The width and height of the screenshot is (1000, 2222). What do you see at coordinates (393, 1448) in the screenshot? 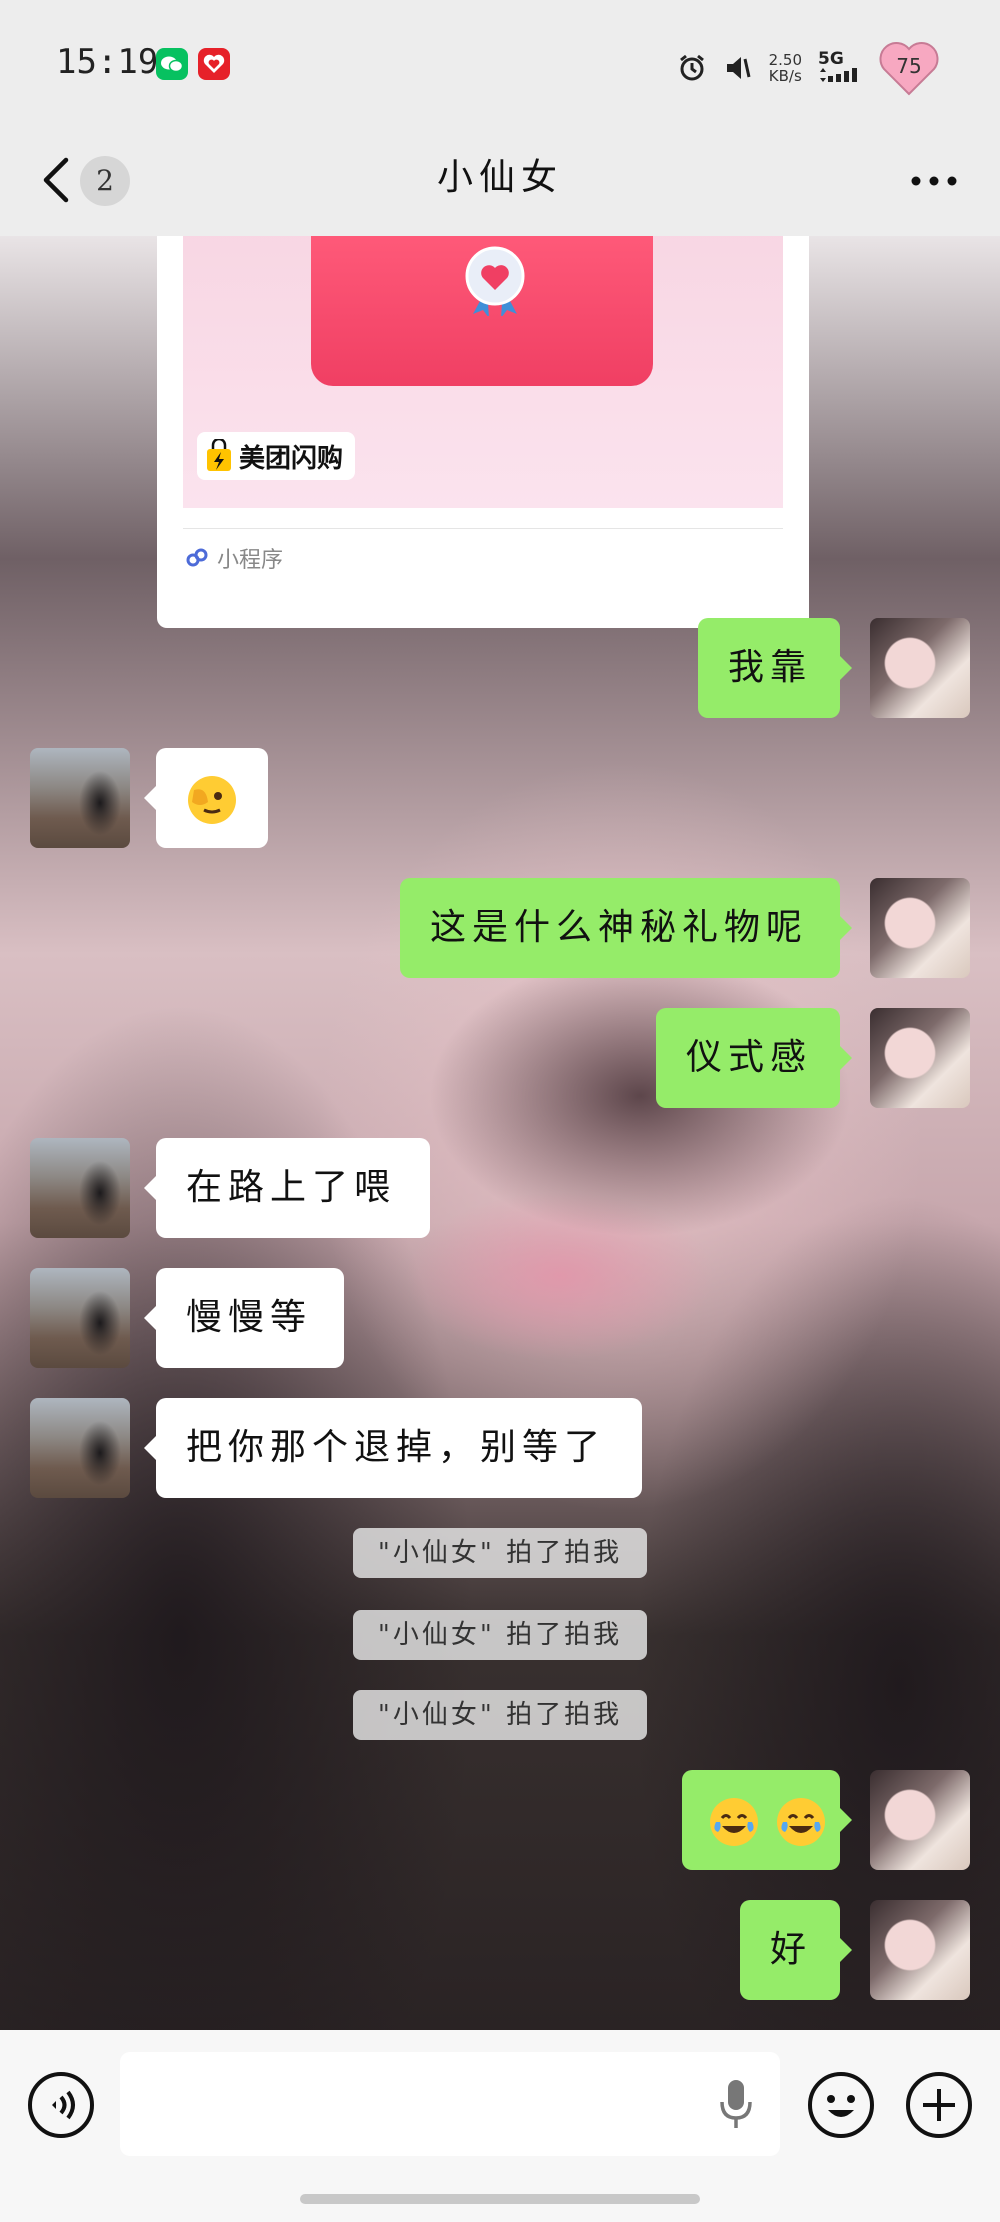
I see `message-bubble-theirs: 把你那个退掉，别等了` at bounding box center [393, 1448].